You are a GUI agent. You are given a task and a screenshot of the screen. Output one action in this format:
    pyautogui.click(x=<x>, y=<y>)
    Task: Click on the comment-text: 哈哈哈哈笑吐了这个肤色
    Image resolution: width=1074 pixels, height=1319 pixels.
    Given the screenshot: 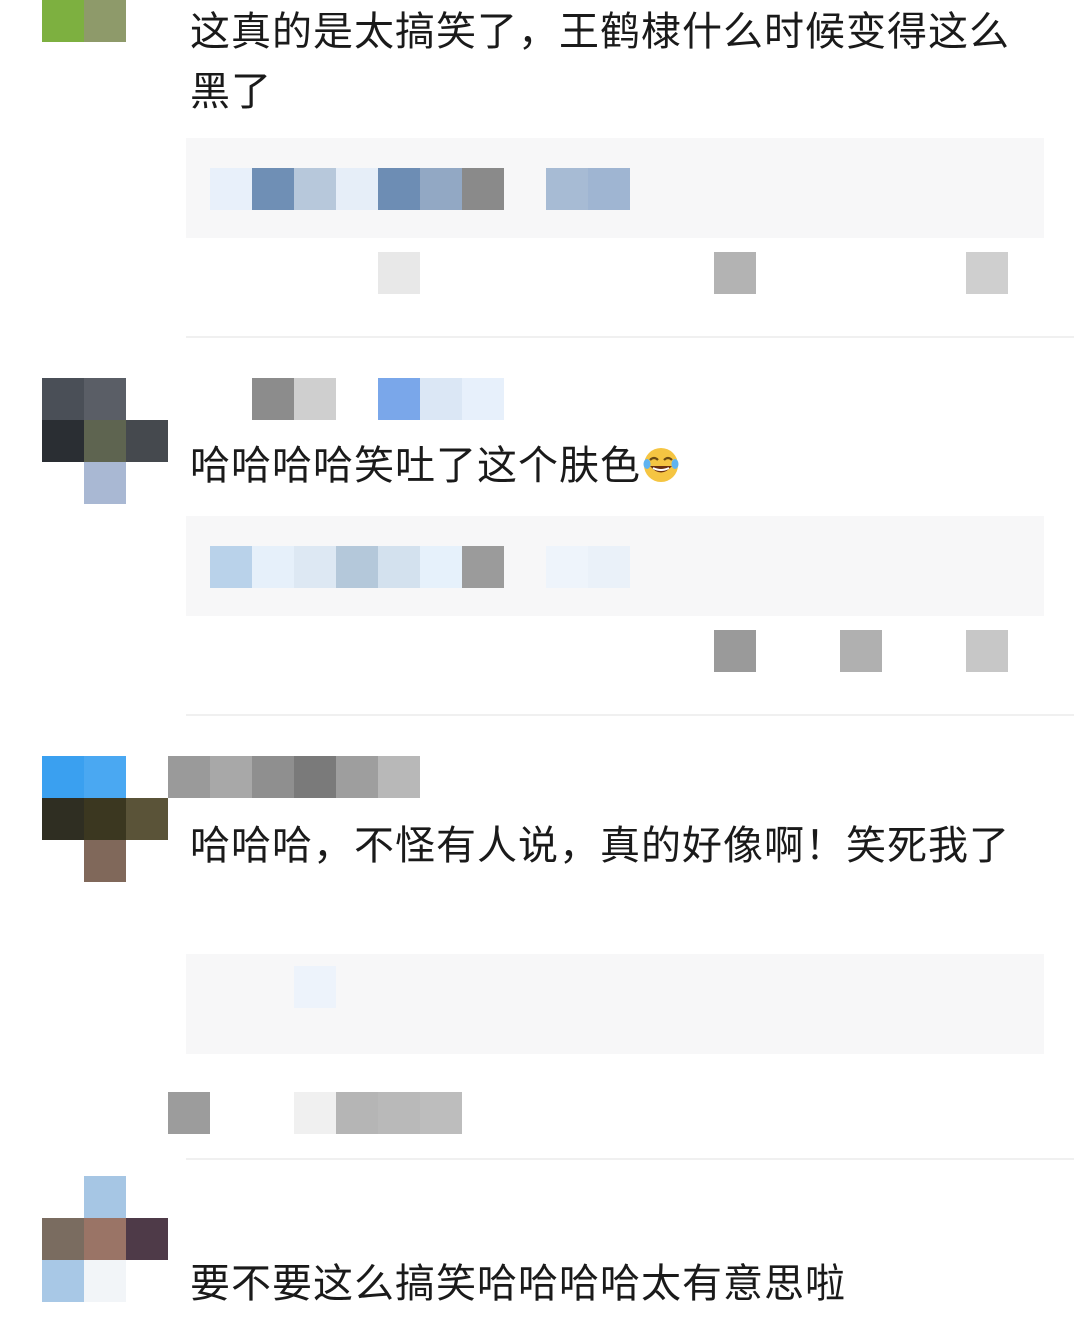 What is the action you would take?
    pyautogui.click(x=620, y=466)
    